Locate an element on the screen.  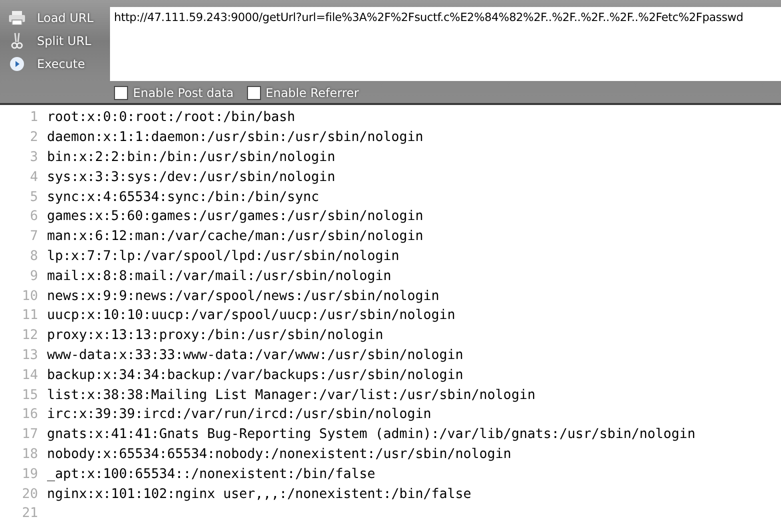
toolbar-button: Execute is located at coordinates (55, 64).